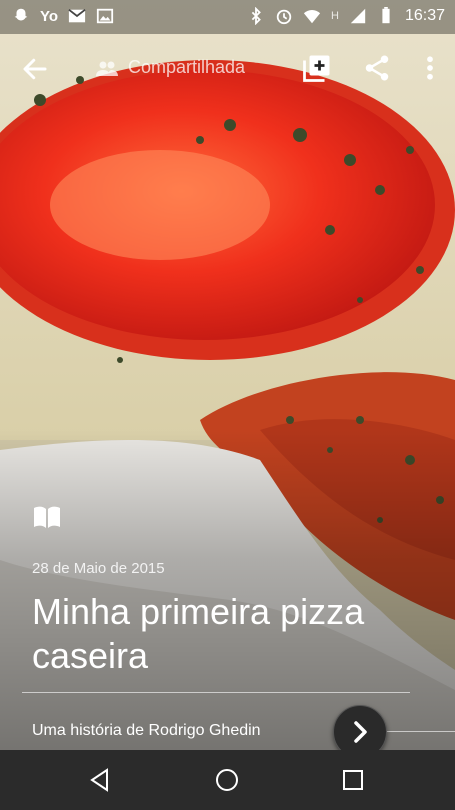  What do you see at coordinates (187, 67) in the screenshot?
I see `shared-label: Compartilhada` at bounding box center [187, 67].